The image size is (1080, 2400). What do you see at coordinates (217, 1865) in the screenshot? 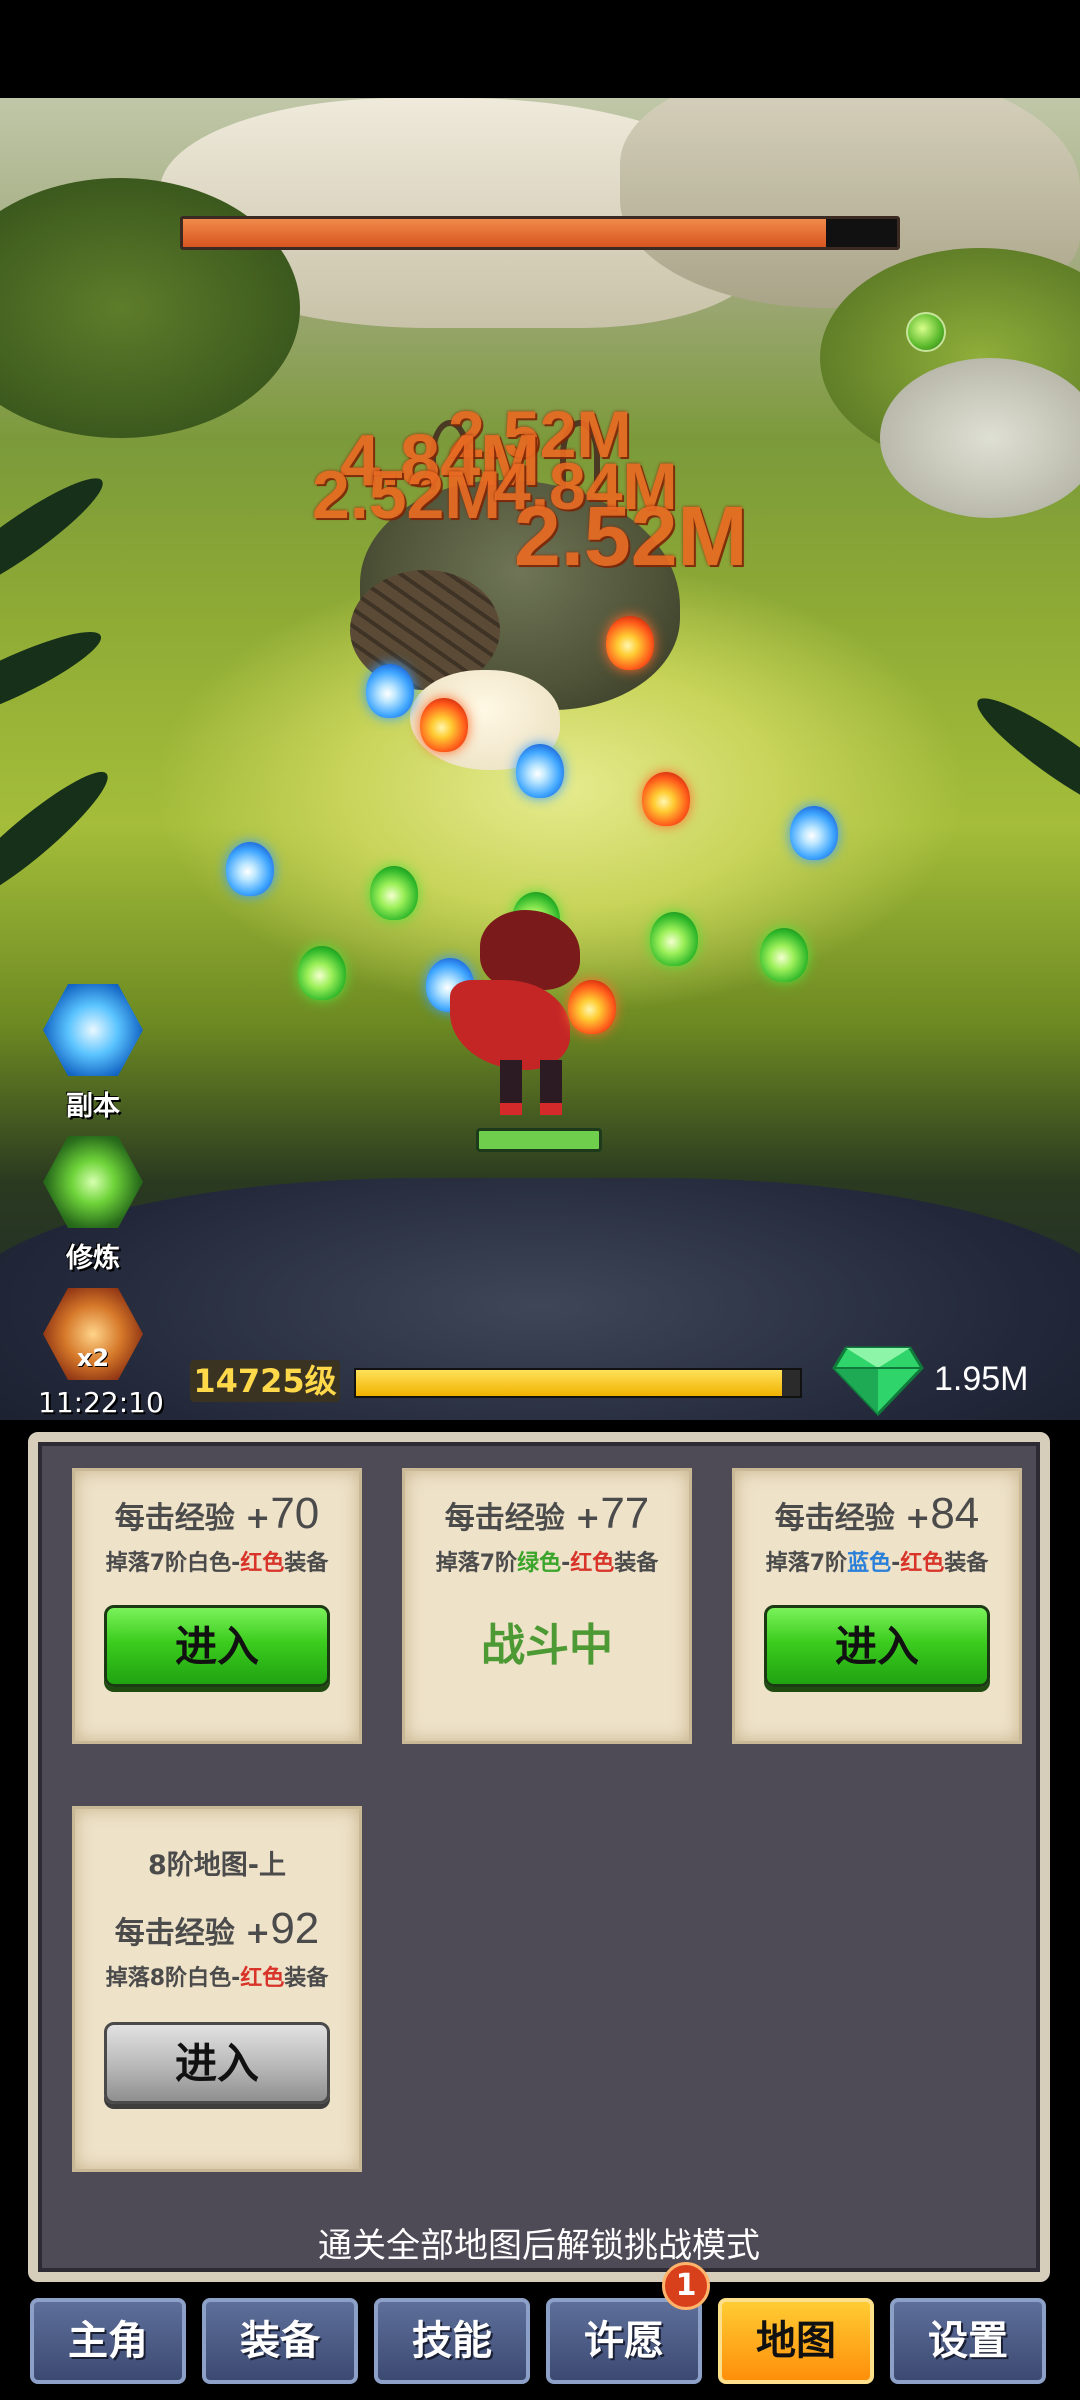
I see `map-title: 8阶地图-上` at bounding box center [217, 1865].